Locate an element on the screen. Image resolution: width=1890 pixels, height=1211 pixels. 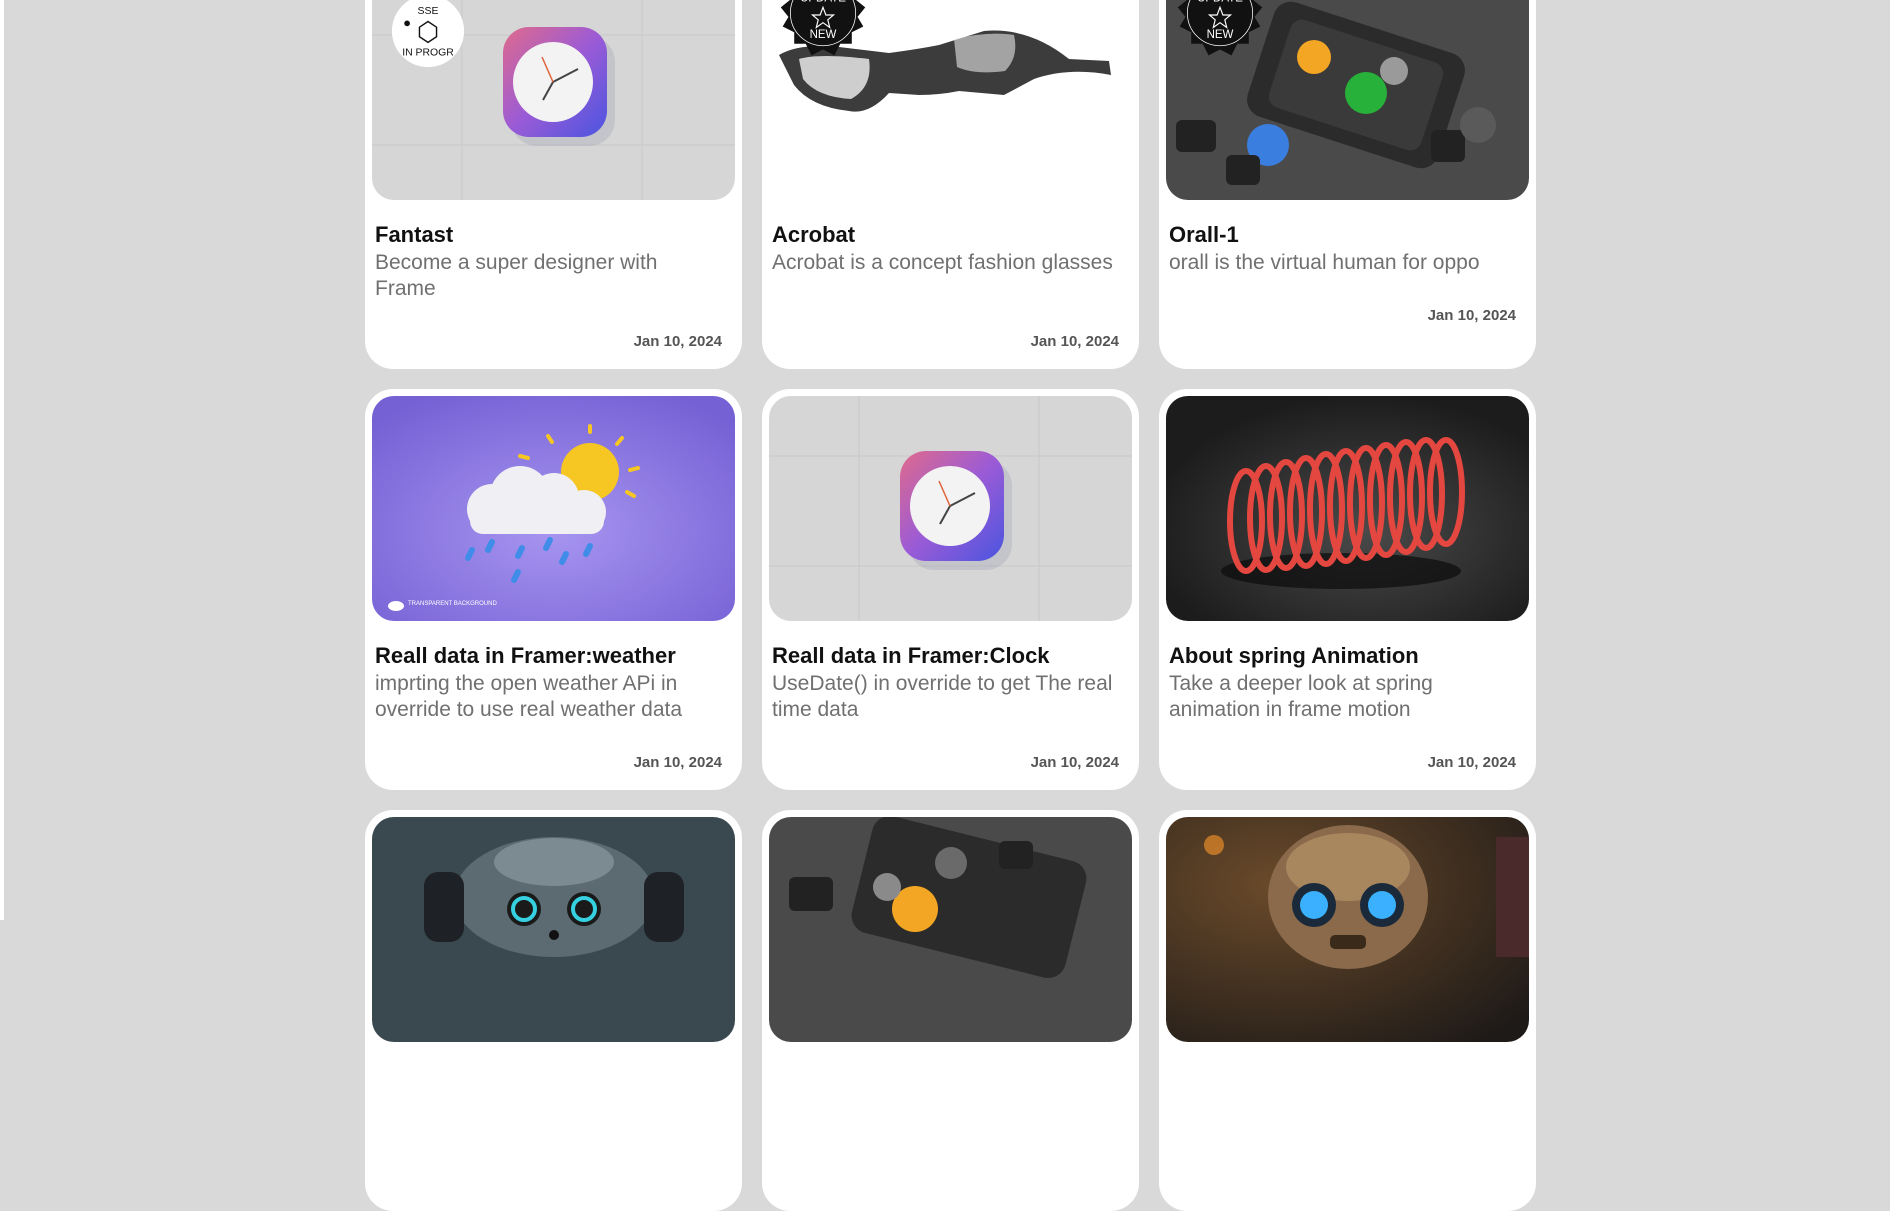
spring-icon is located at coordinates (1347, 508).